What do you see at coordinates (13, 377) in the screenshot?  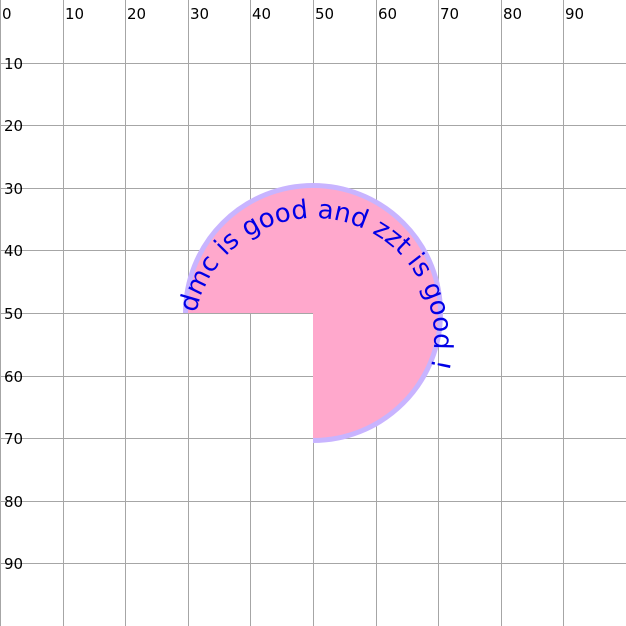 I see `y-tick-label: 60` at bounding box center [13, 377].